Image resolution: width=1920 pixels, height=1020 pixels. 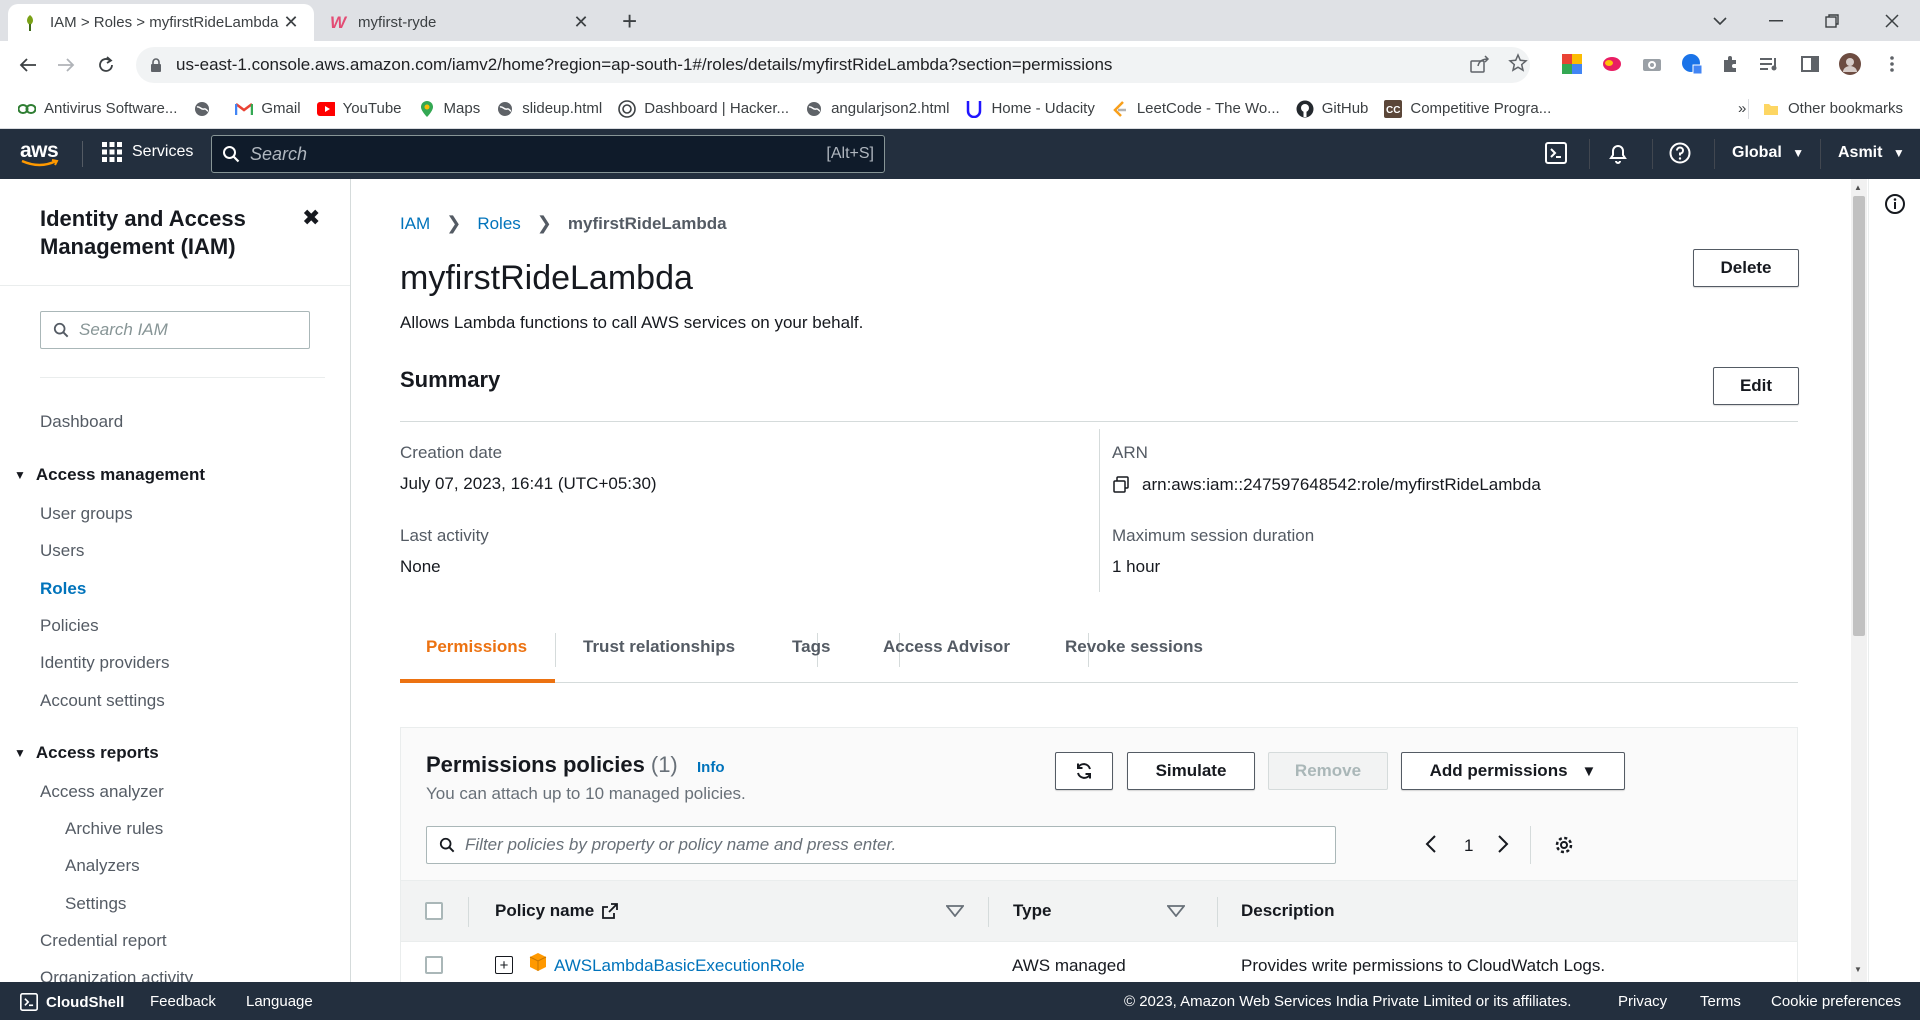 What do you see at coordinates (86, 514) in the screenshot?
I see `sidebar-item-user-groups: User groups` at bounding box center [86, 514].